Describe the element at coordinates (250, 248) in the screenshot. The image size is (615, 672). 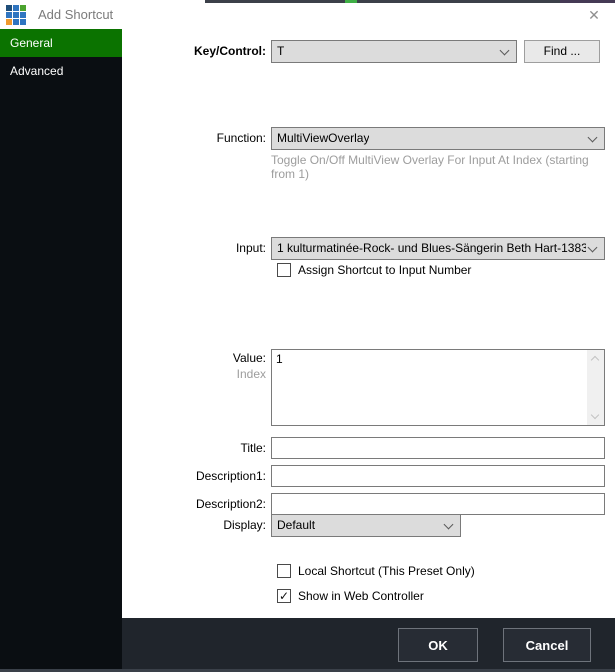
I see `input-label: Input:` at that location.